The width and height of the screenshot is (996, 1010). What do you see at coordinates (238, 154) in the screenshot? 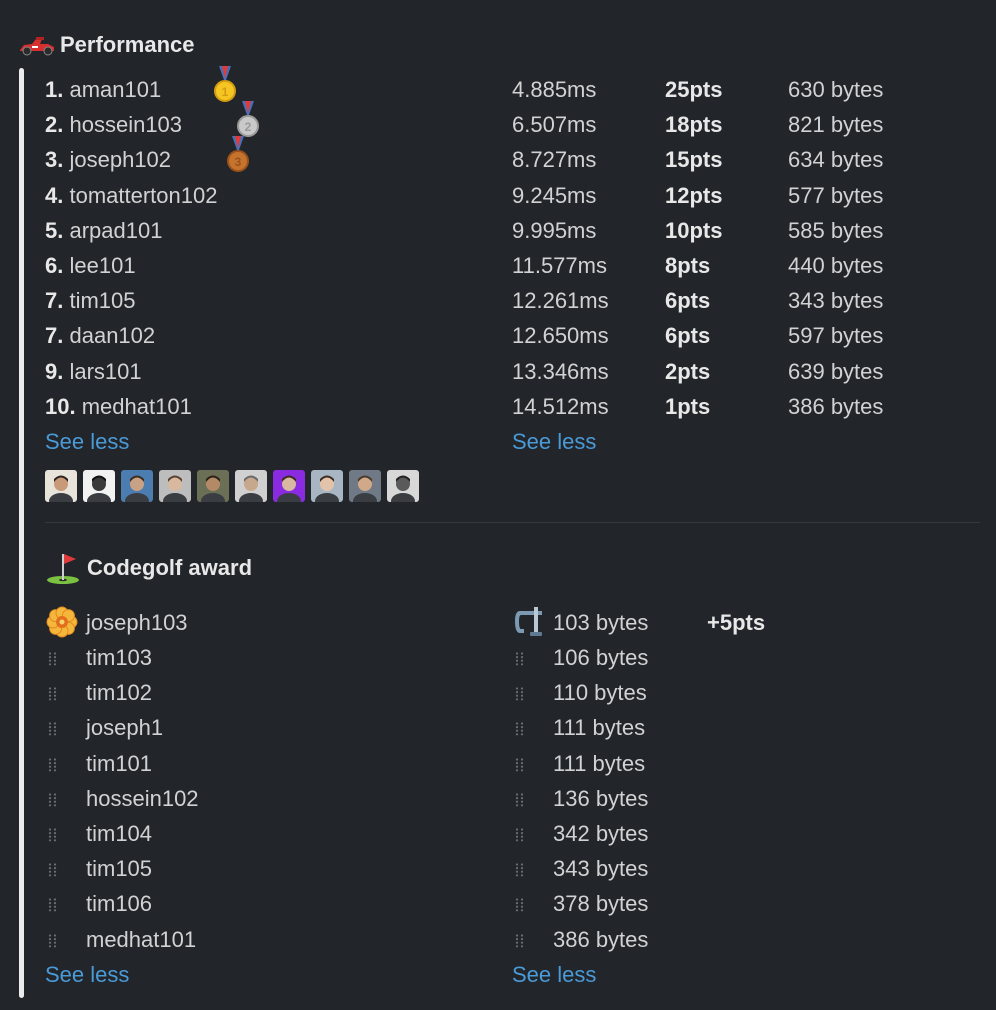
I see `bronze-medal-icon: 3` at bounding box center [238, 154].